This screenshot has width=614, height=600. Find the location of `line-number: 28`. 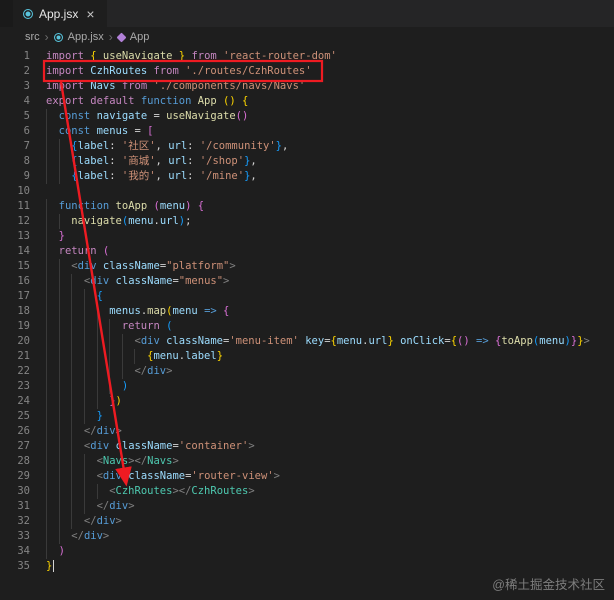

line-number: 28 is located at coordinates (15, 461).